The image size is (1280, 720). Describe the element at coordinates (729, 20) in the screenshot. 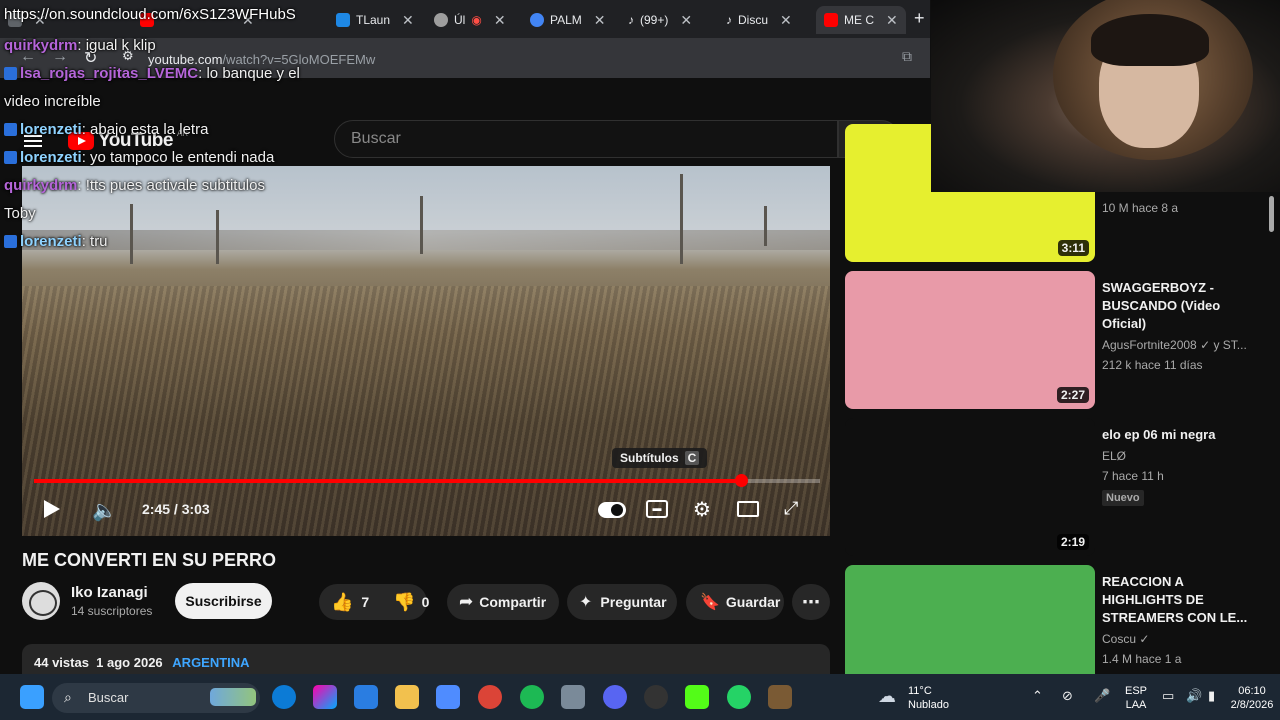

I see `tiktok-favicon-icon: ♪` at that location.